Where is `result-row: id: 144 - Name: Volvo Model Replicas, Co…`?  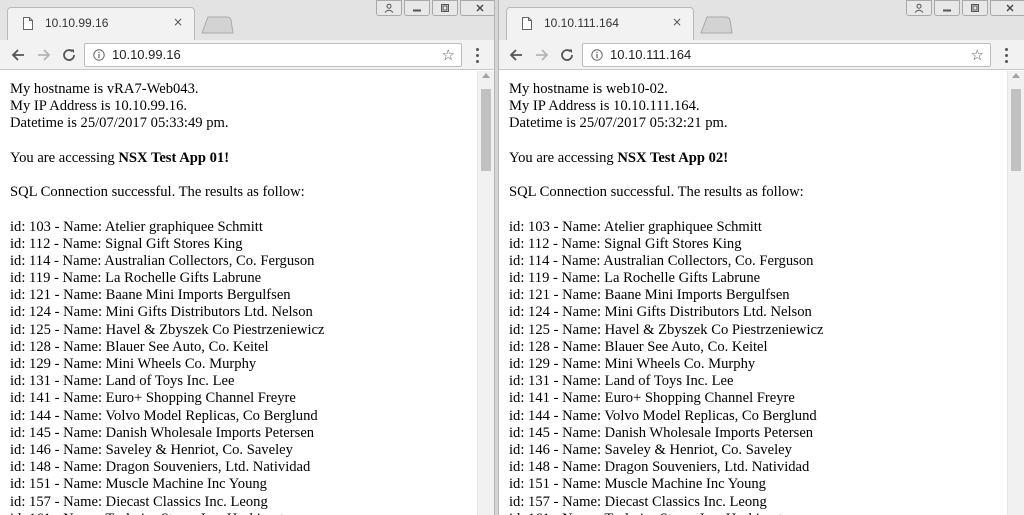
result-row: id: 144 - Name: Volvo Model Replicas, Co… is located at coordinates (663, 415).